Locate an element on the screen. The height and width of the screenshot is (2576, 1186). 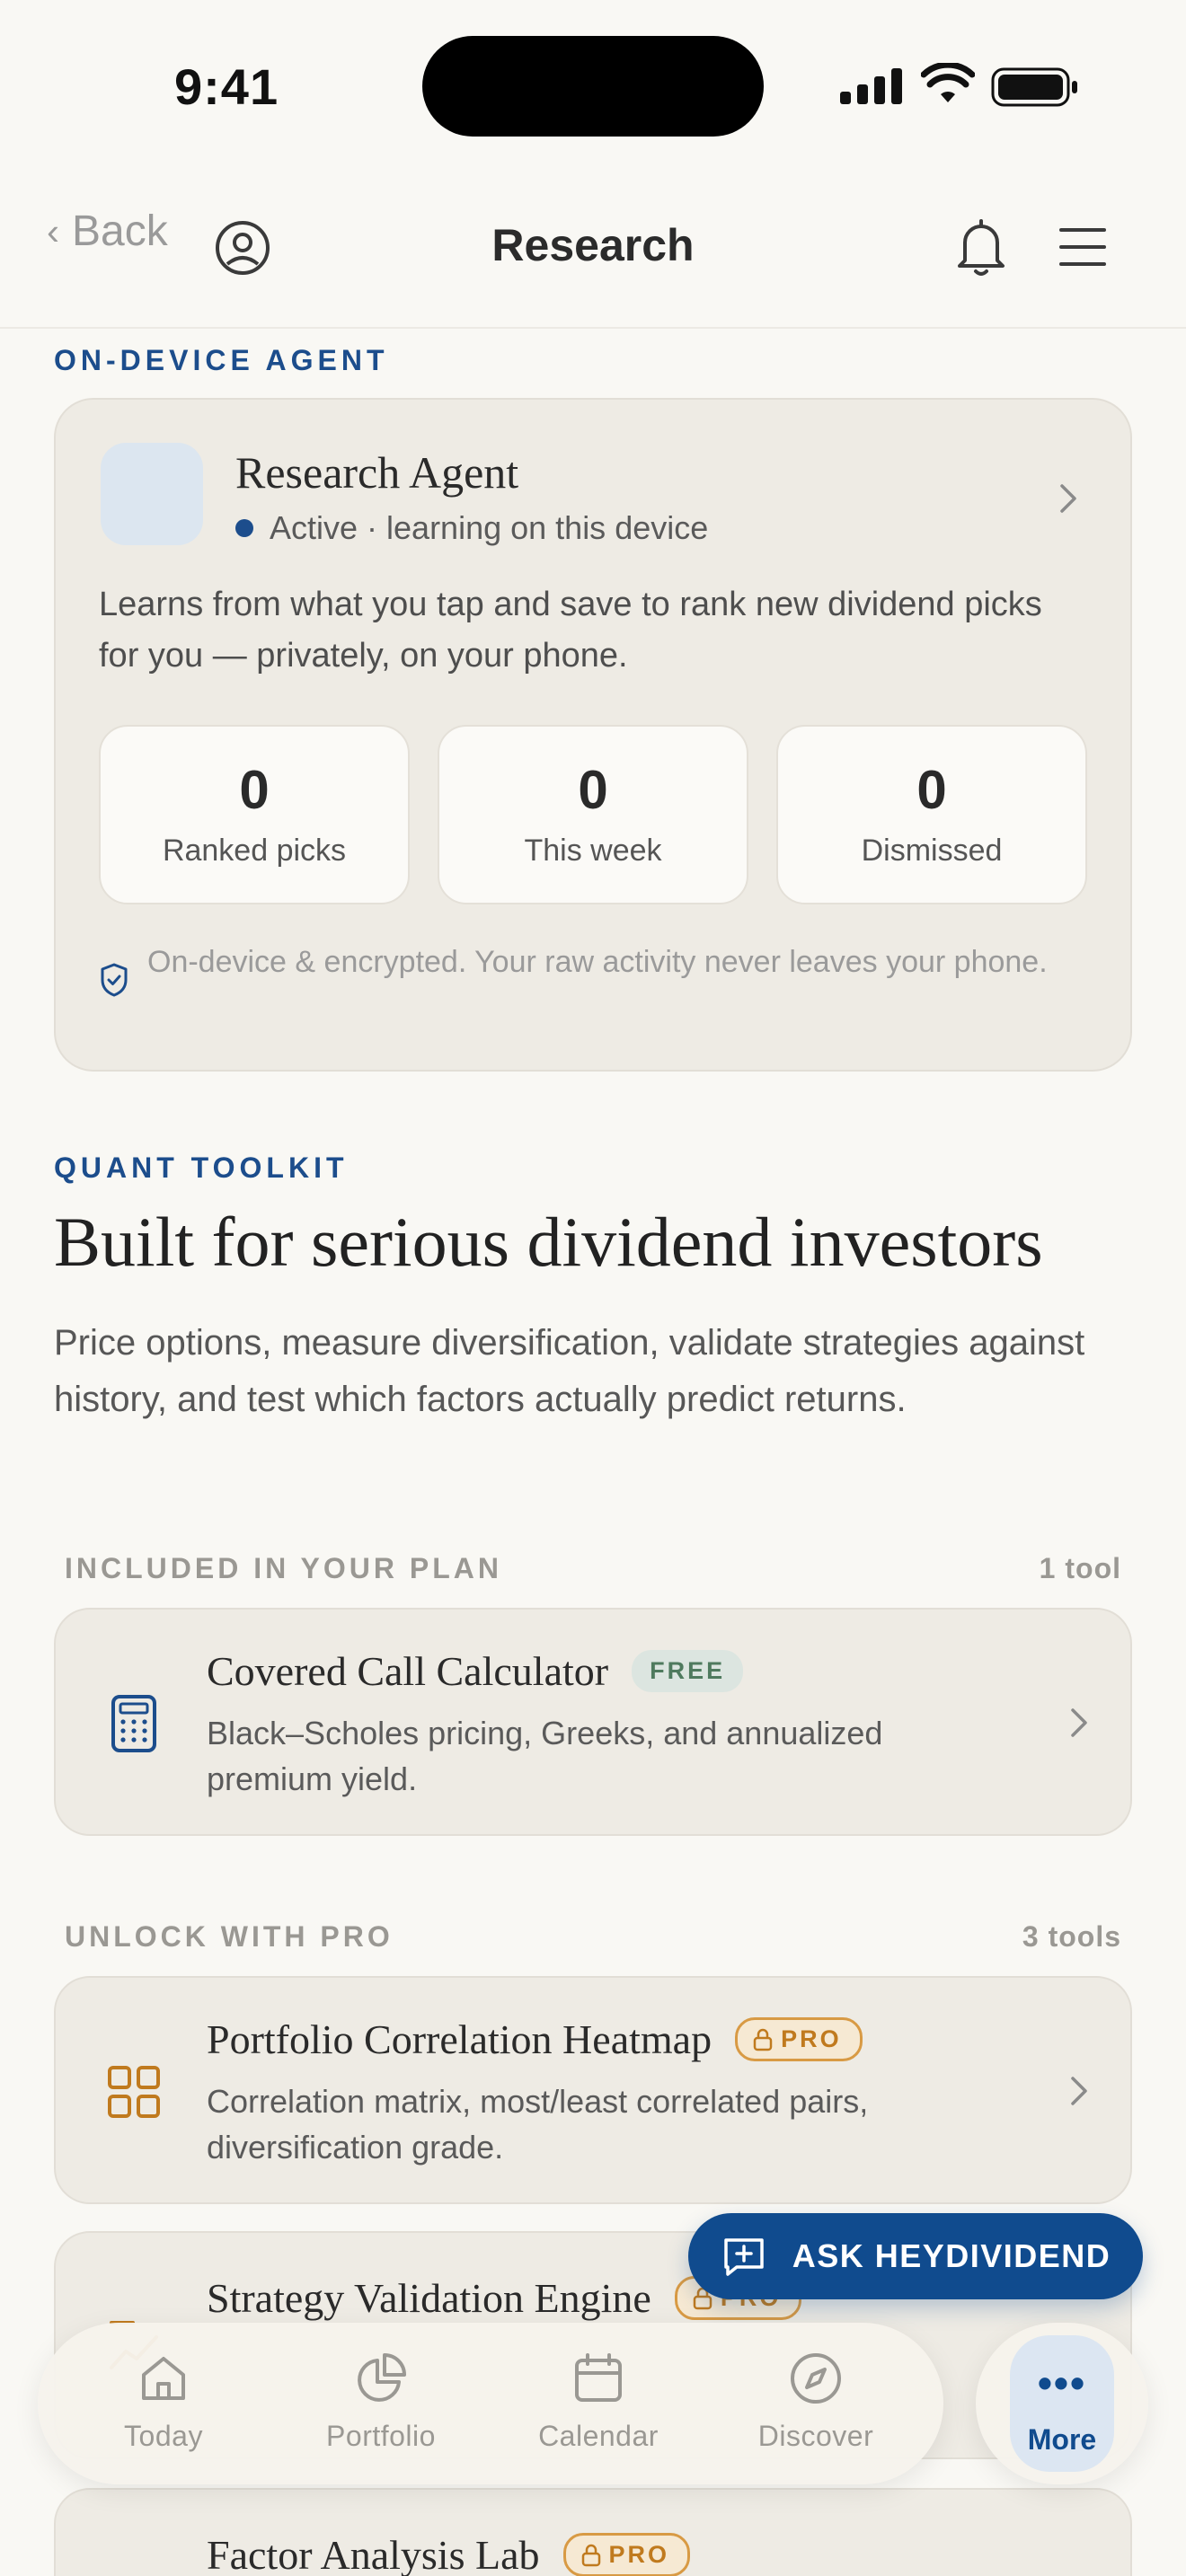
tool-title: Factor Analysis Lab is located at coordinates (373, 2554).